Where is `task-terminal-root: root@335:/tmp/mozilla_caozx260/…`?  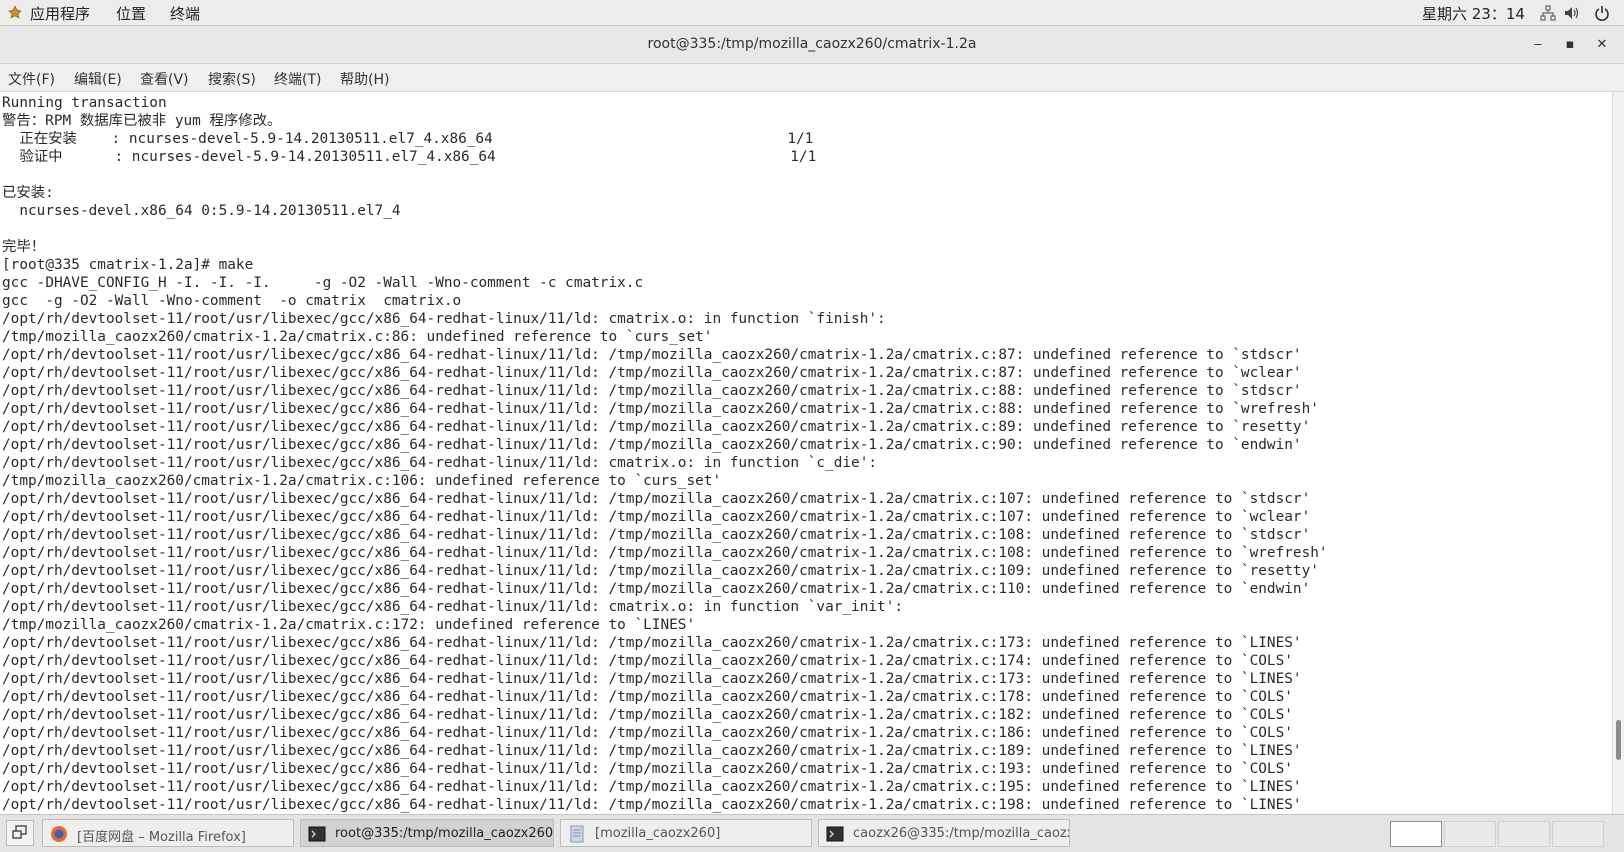
task-terminal-root: root@335:/tmp/mozilla_caozx260/… is located at coordinates (427, 833).